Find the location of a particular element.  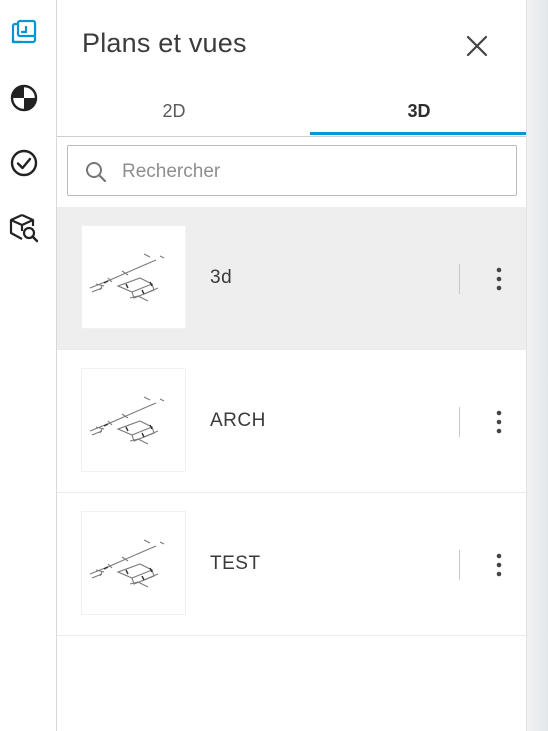

viewer-canvas-edge is located at coordinates (537, 365).